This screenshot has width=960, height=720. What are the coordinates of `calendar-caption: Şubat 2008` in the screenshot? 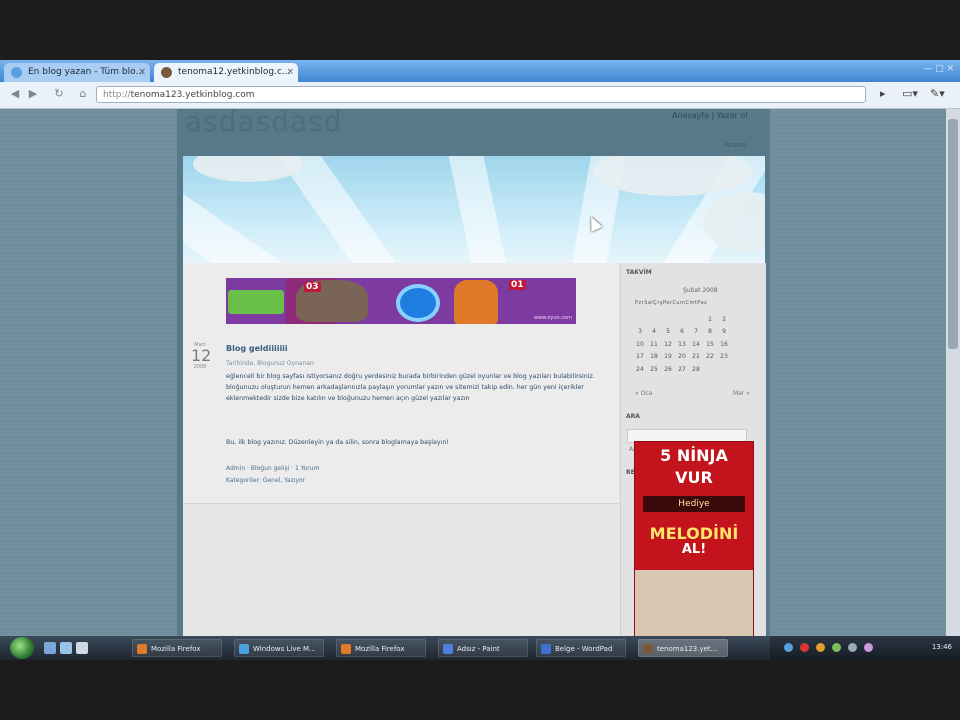 It's located at (700, 290).